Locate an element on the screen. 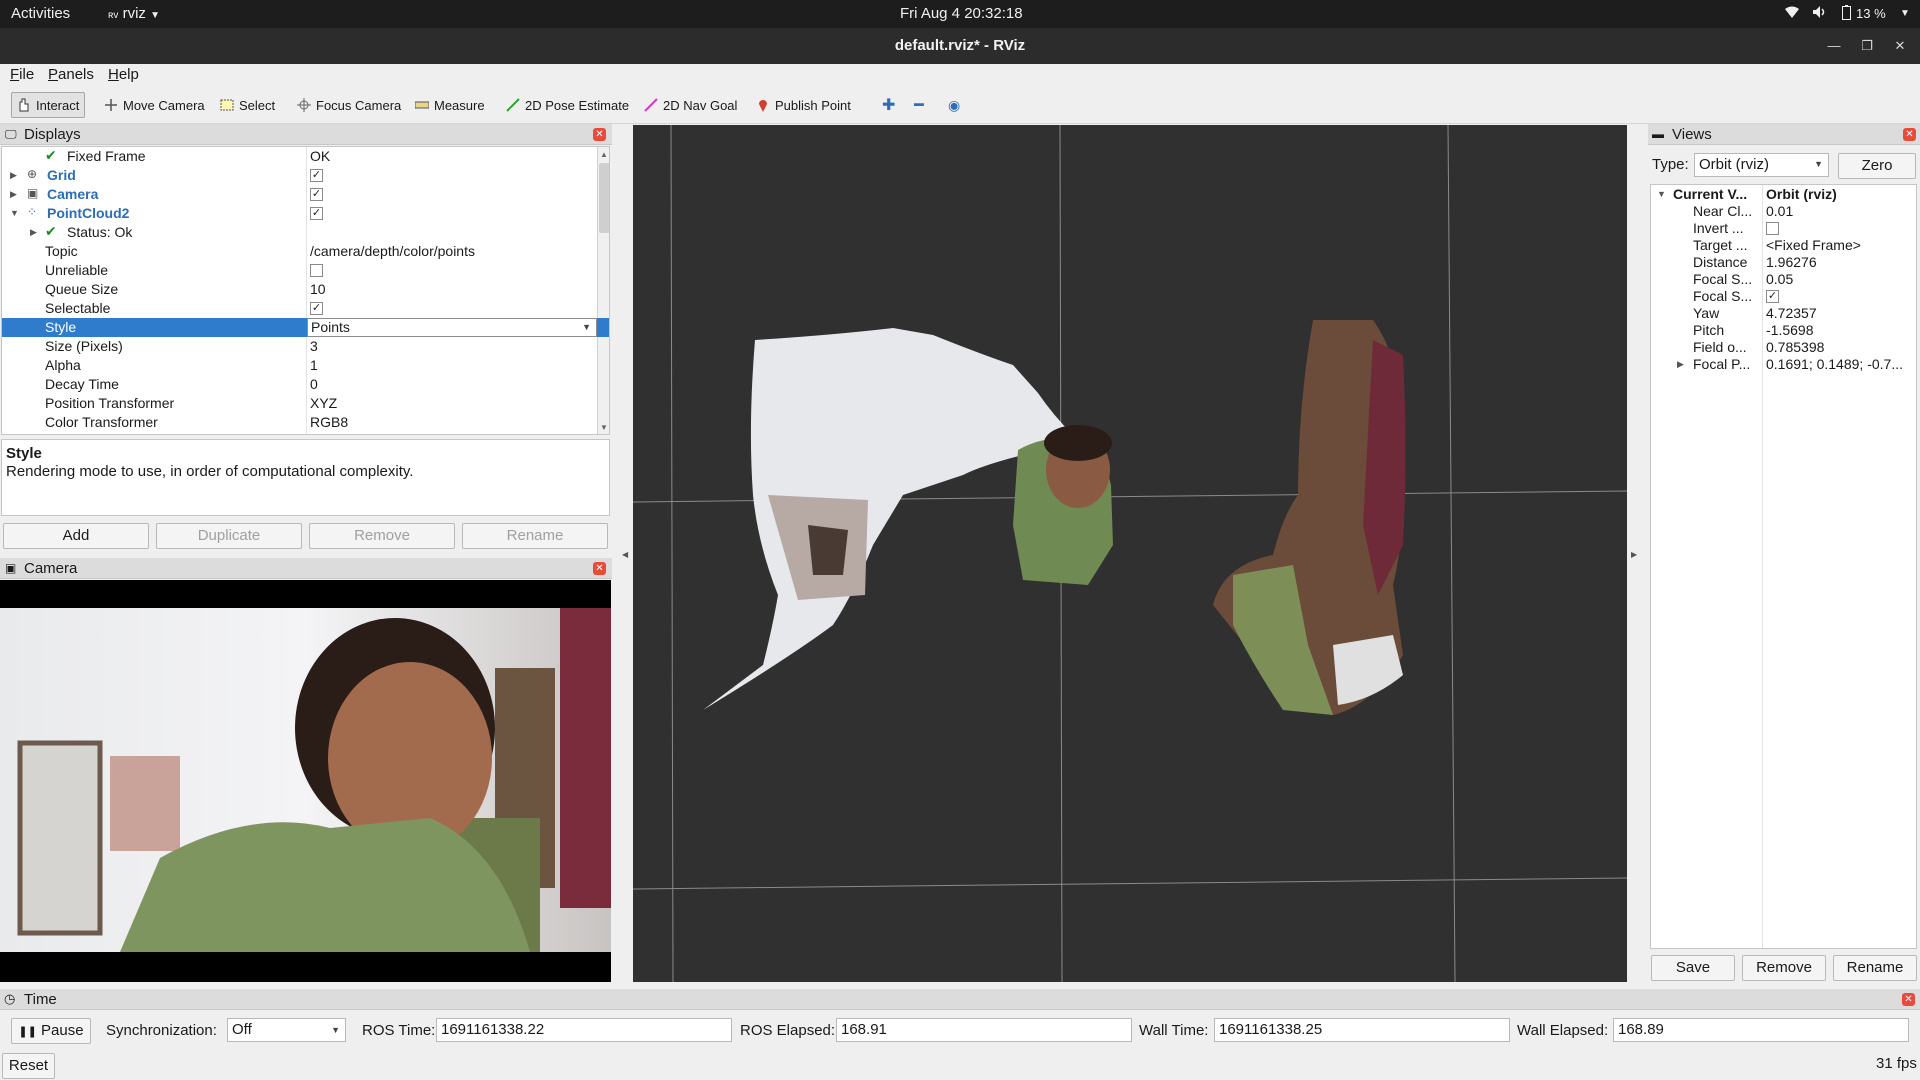 The width and height of the screenshot is (1920, 1080). tree-row-style: Style Points ▼ is located at coordinates (305, 327).